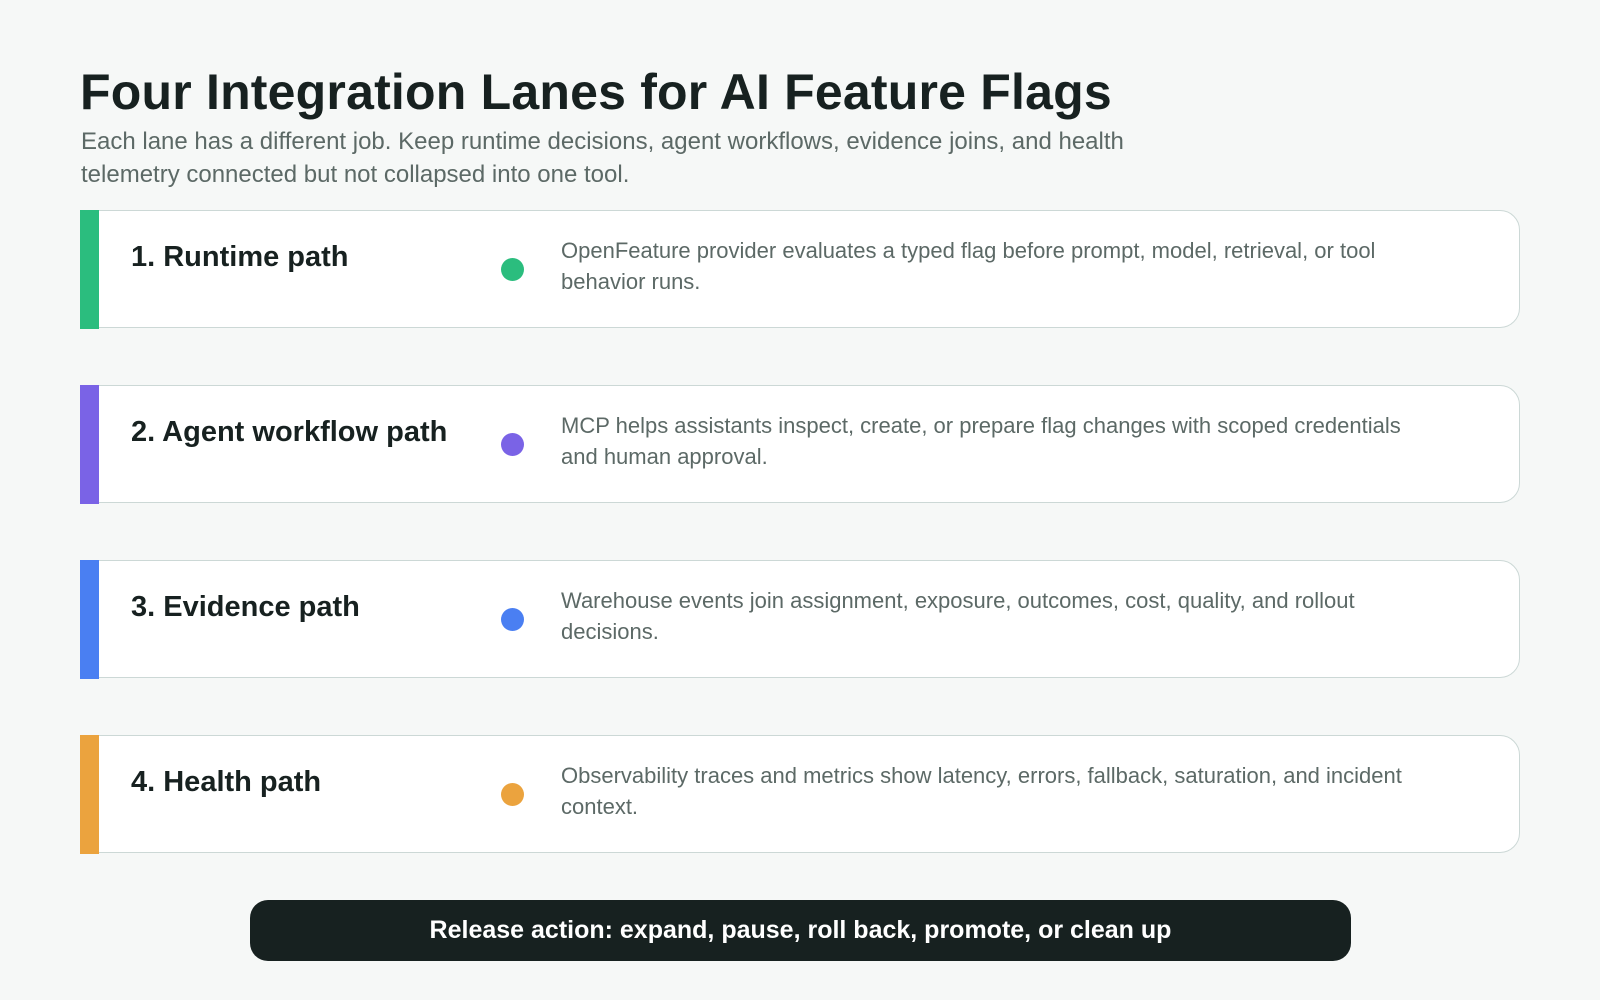  What do you see at coordinates (289, 432) in the screenshot?
I see `lane-title: 2. Agent workflow path` at bounding box center [289, 432].